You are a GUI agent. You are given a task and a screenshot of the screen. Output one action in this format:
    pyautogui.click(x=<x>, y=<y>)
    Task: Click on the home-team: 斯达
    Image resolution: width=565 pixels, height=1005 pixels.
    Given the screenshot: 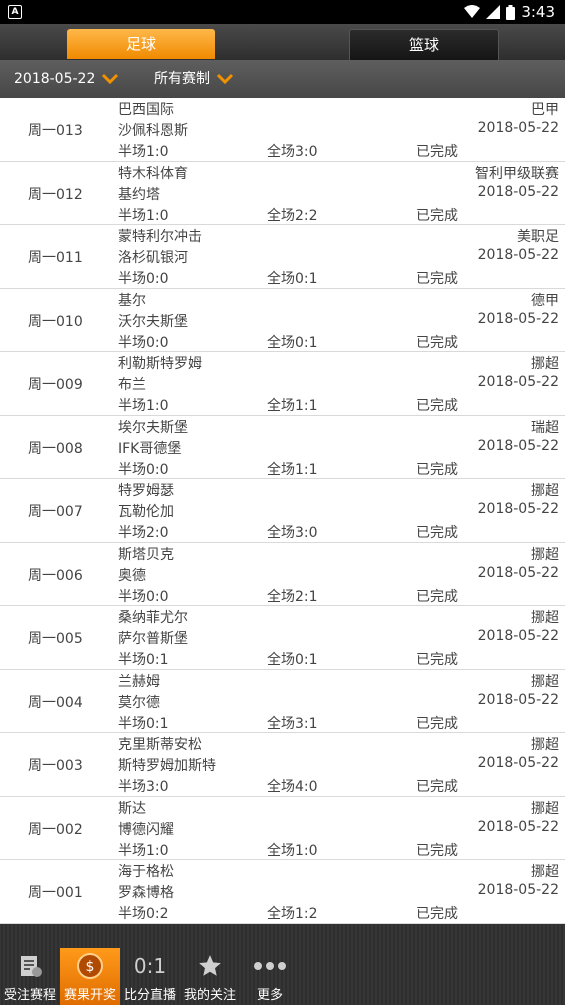 What is the action you would take?
    pyautogui.click(x=132, y=808)
    